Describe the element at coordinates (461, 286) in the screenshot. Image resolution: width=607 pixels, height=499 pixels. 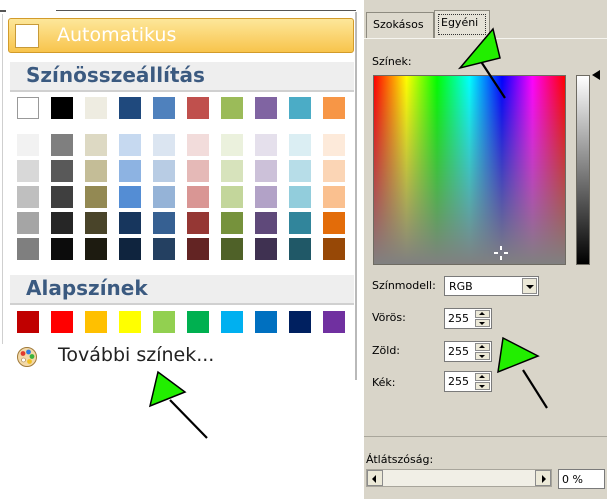
I see `color-model-value: RGB` at that location.